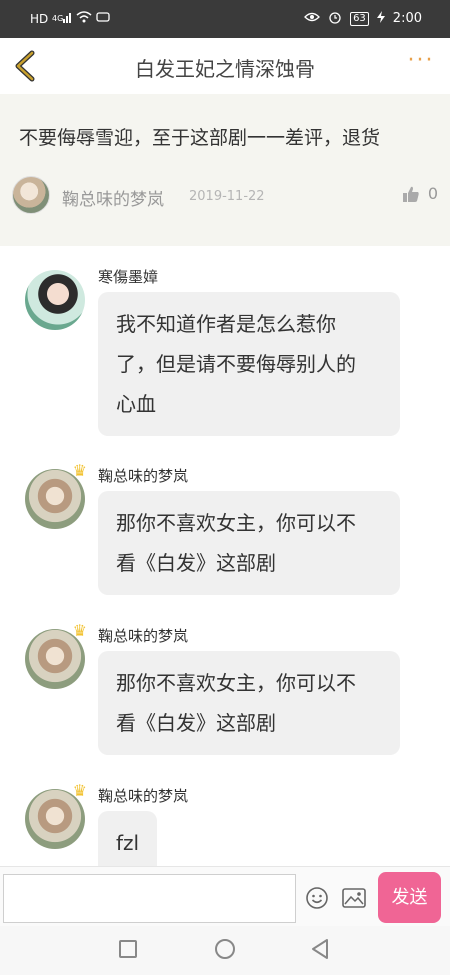  Describe the element at coordinates (128, 276) in the screenshot. I see `reply-author: 寒傷墨嫜` at that location.